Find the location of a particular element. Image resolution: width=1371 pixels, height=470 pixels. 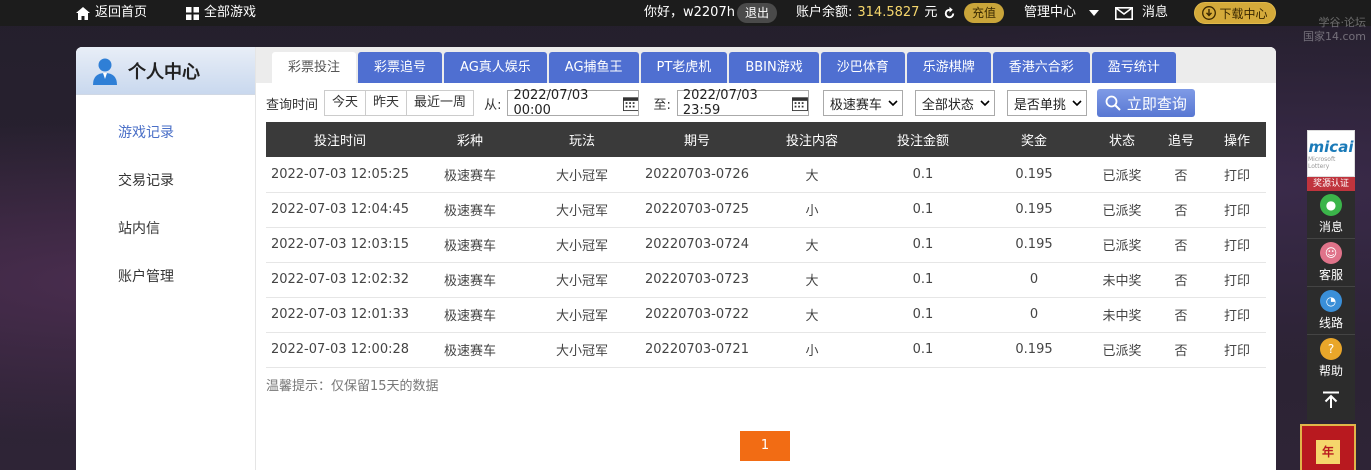

sidebar-item-inbox: 站内信 is located at coordinates (165, 229).